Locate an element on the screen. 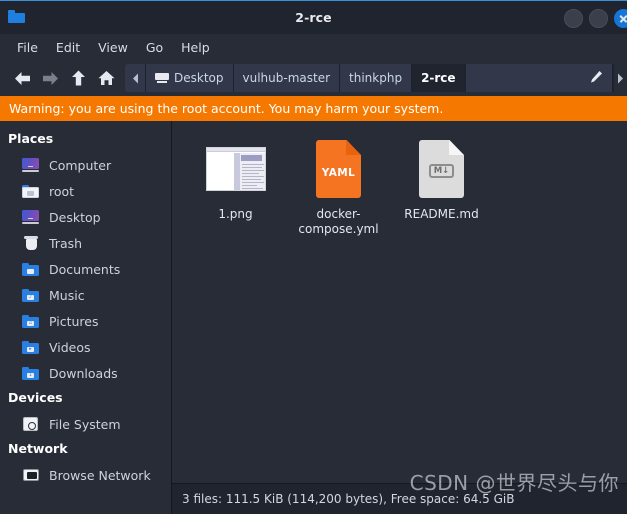 The width and height of the screenshot is (627, 514). sidebar-item-label: Browse Network is located at coordinates (100, 475).